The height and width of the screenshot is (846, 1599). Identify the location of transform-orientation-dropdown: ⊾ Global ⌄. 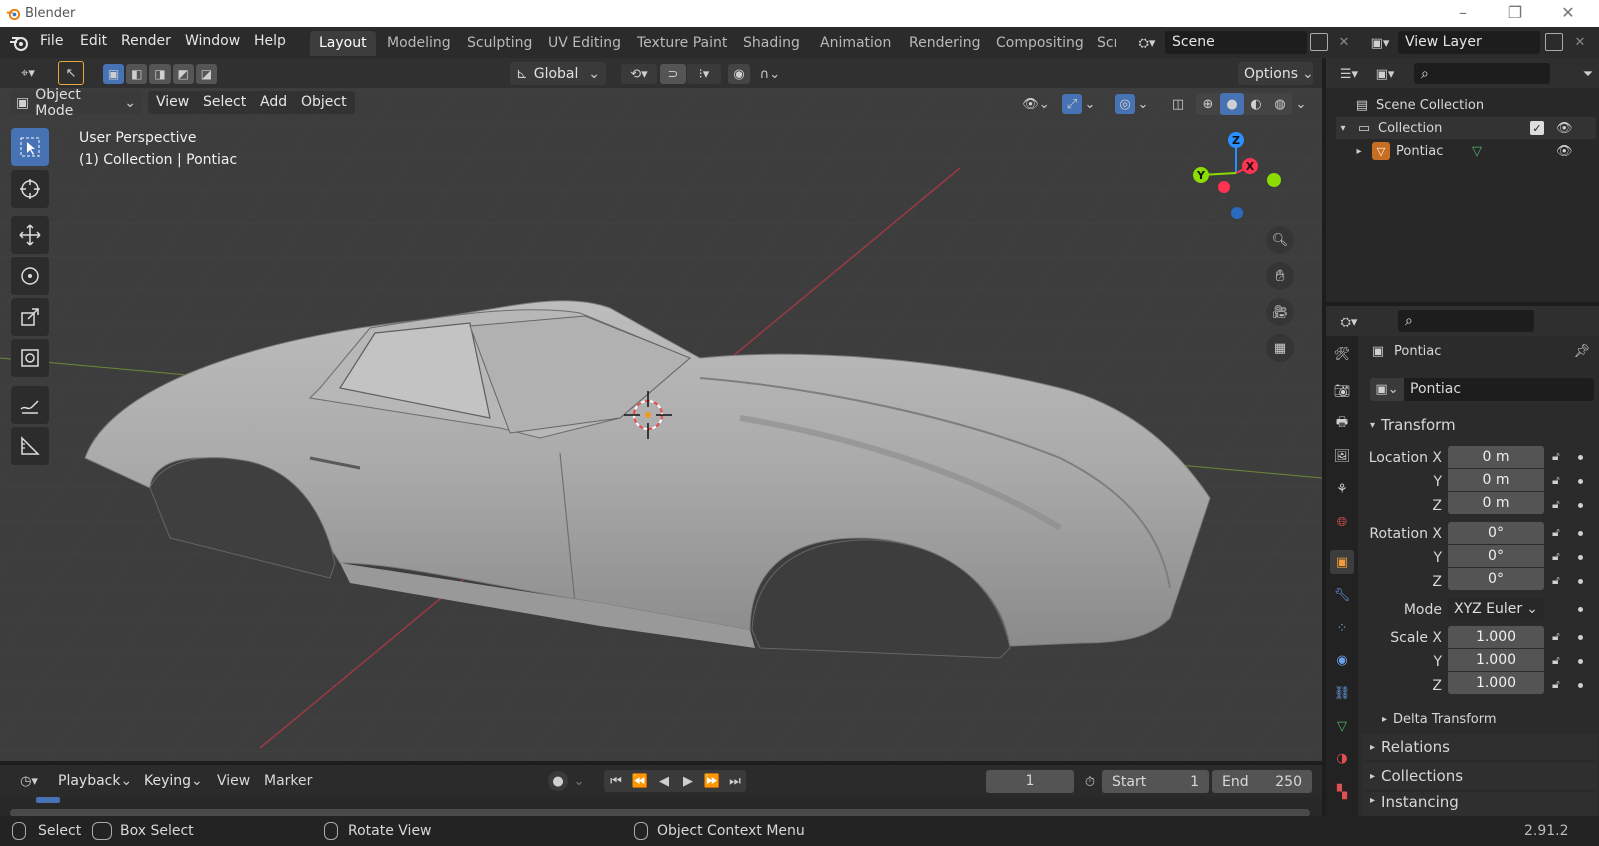
(558, 73).